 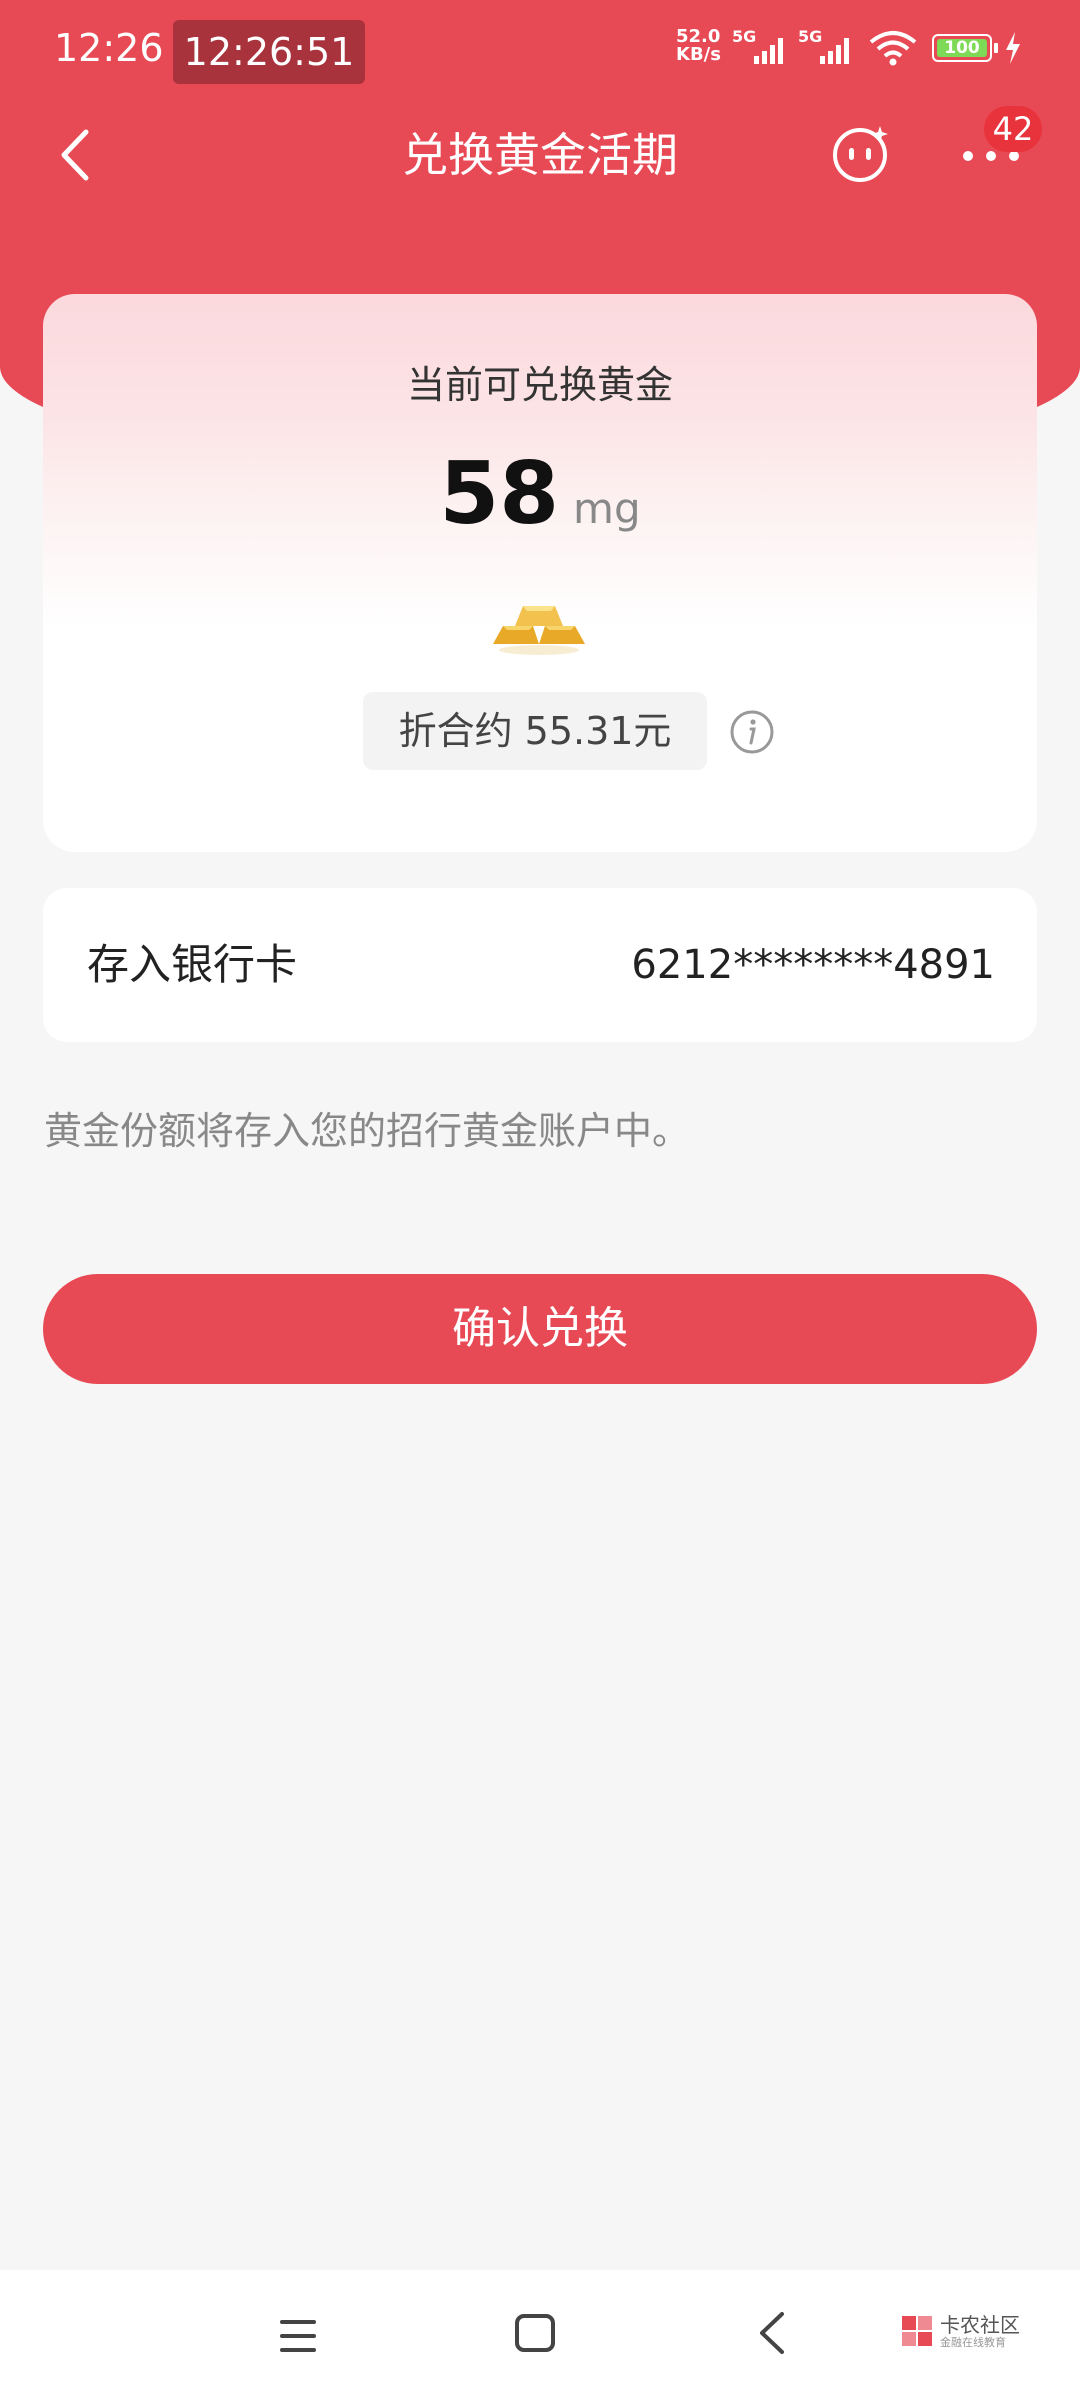 What do you see at coordinates (499, 494) in the screenshot?
I see `gold-amount-value: 58` at bounding box center [499, 494].